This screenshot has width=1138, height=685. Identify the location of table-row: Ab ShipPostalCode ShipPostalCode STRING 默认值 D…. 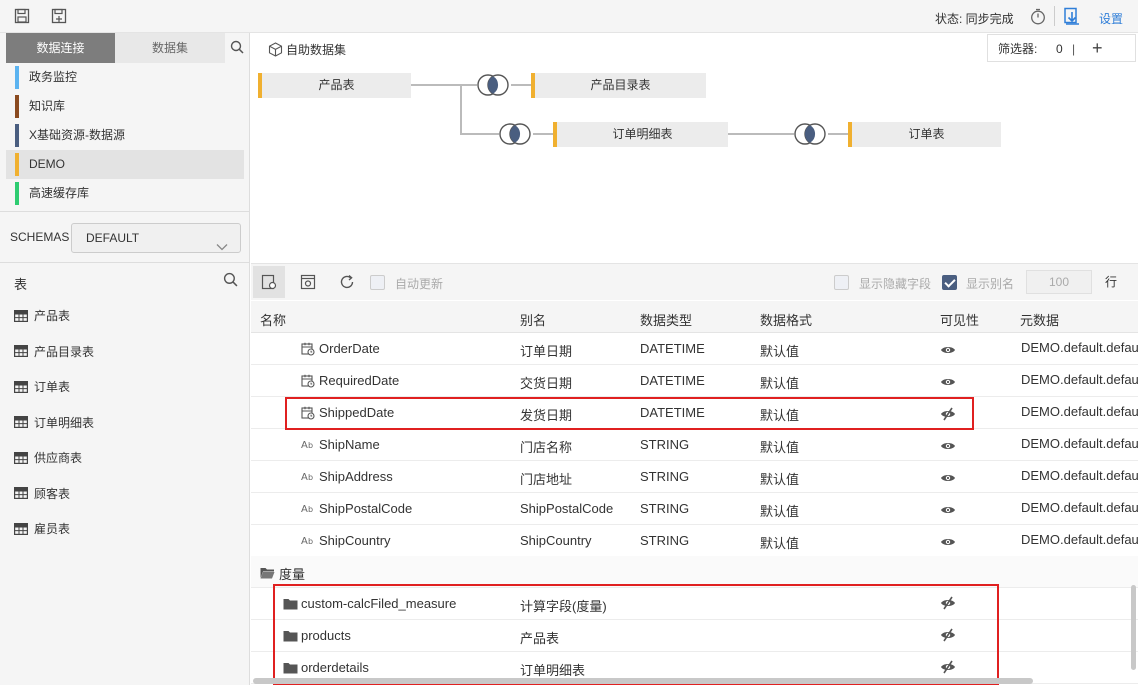
(694, 509).